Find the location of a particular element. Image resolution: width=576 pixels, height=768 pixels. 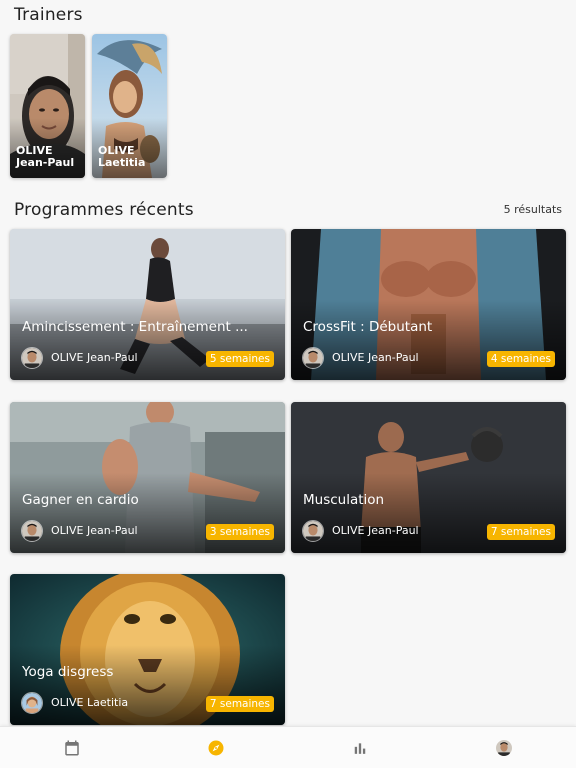

bottom-navigation is located at coordinates (288, 747).